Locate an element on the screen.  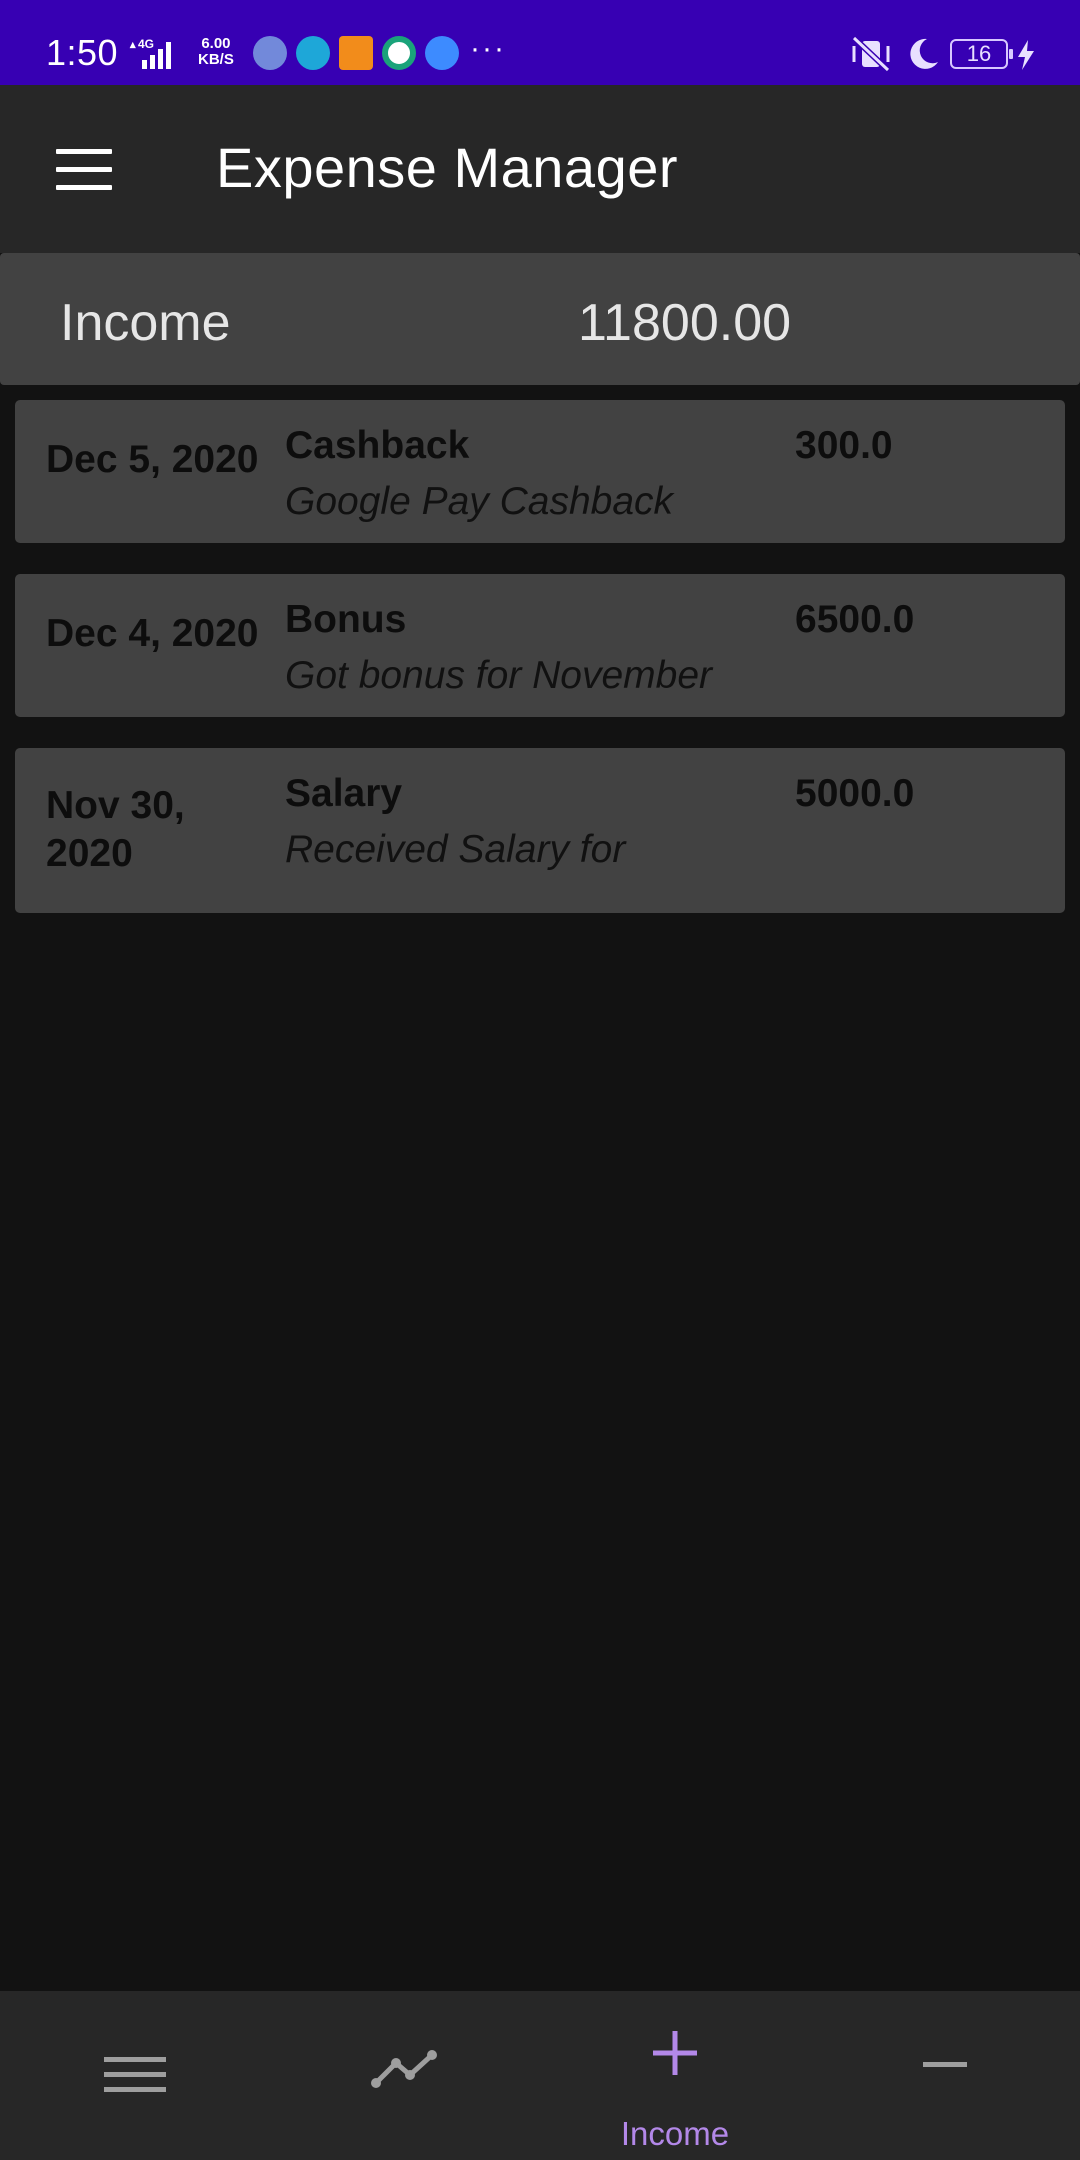
entry-description: Received Salary for is located at coordinates (455, 849).